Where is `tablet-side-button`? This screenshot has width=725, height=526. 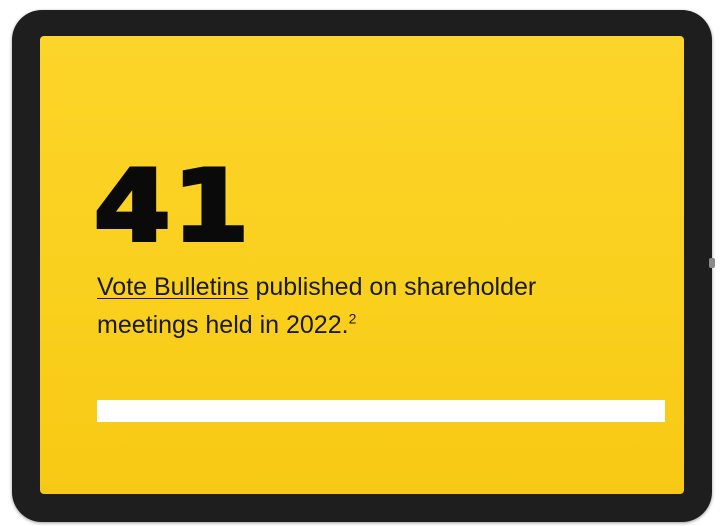 tablet-side-button is located at coordinates (712, 263).